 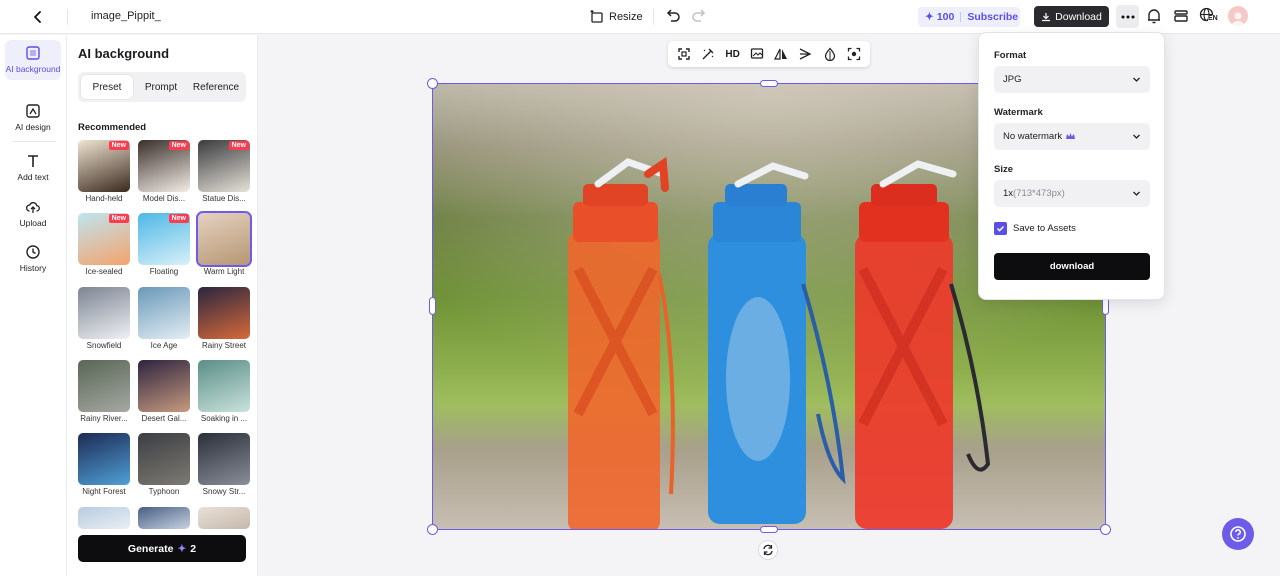 I want to click on preset-item: Typhoon, so click(x=164, y=464).